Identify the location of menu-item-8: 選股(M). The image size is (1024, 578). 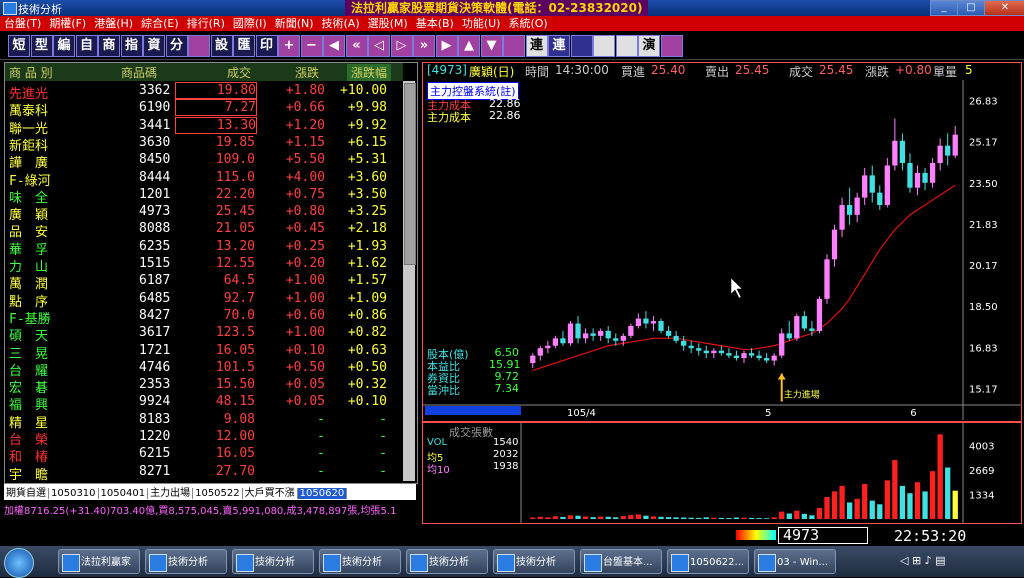
(388, 23).